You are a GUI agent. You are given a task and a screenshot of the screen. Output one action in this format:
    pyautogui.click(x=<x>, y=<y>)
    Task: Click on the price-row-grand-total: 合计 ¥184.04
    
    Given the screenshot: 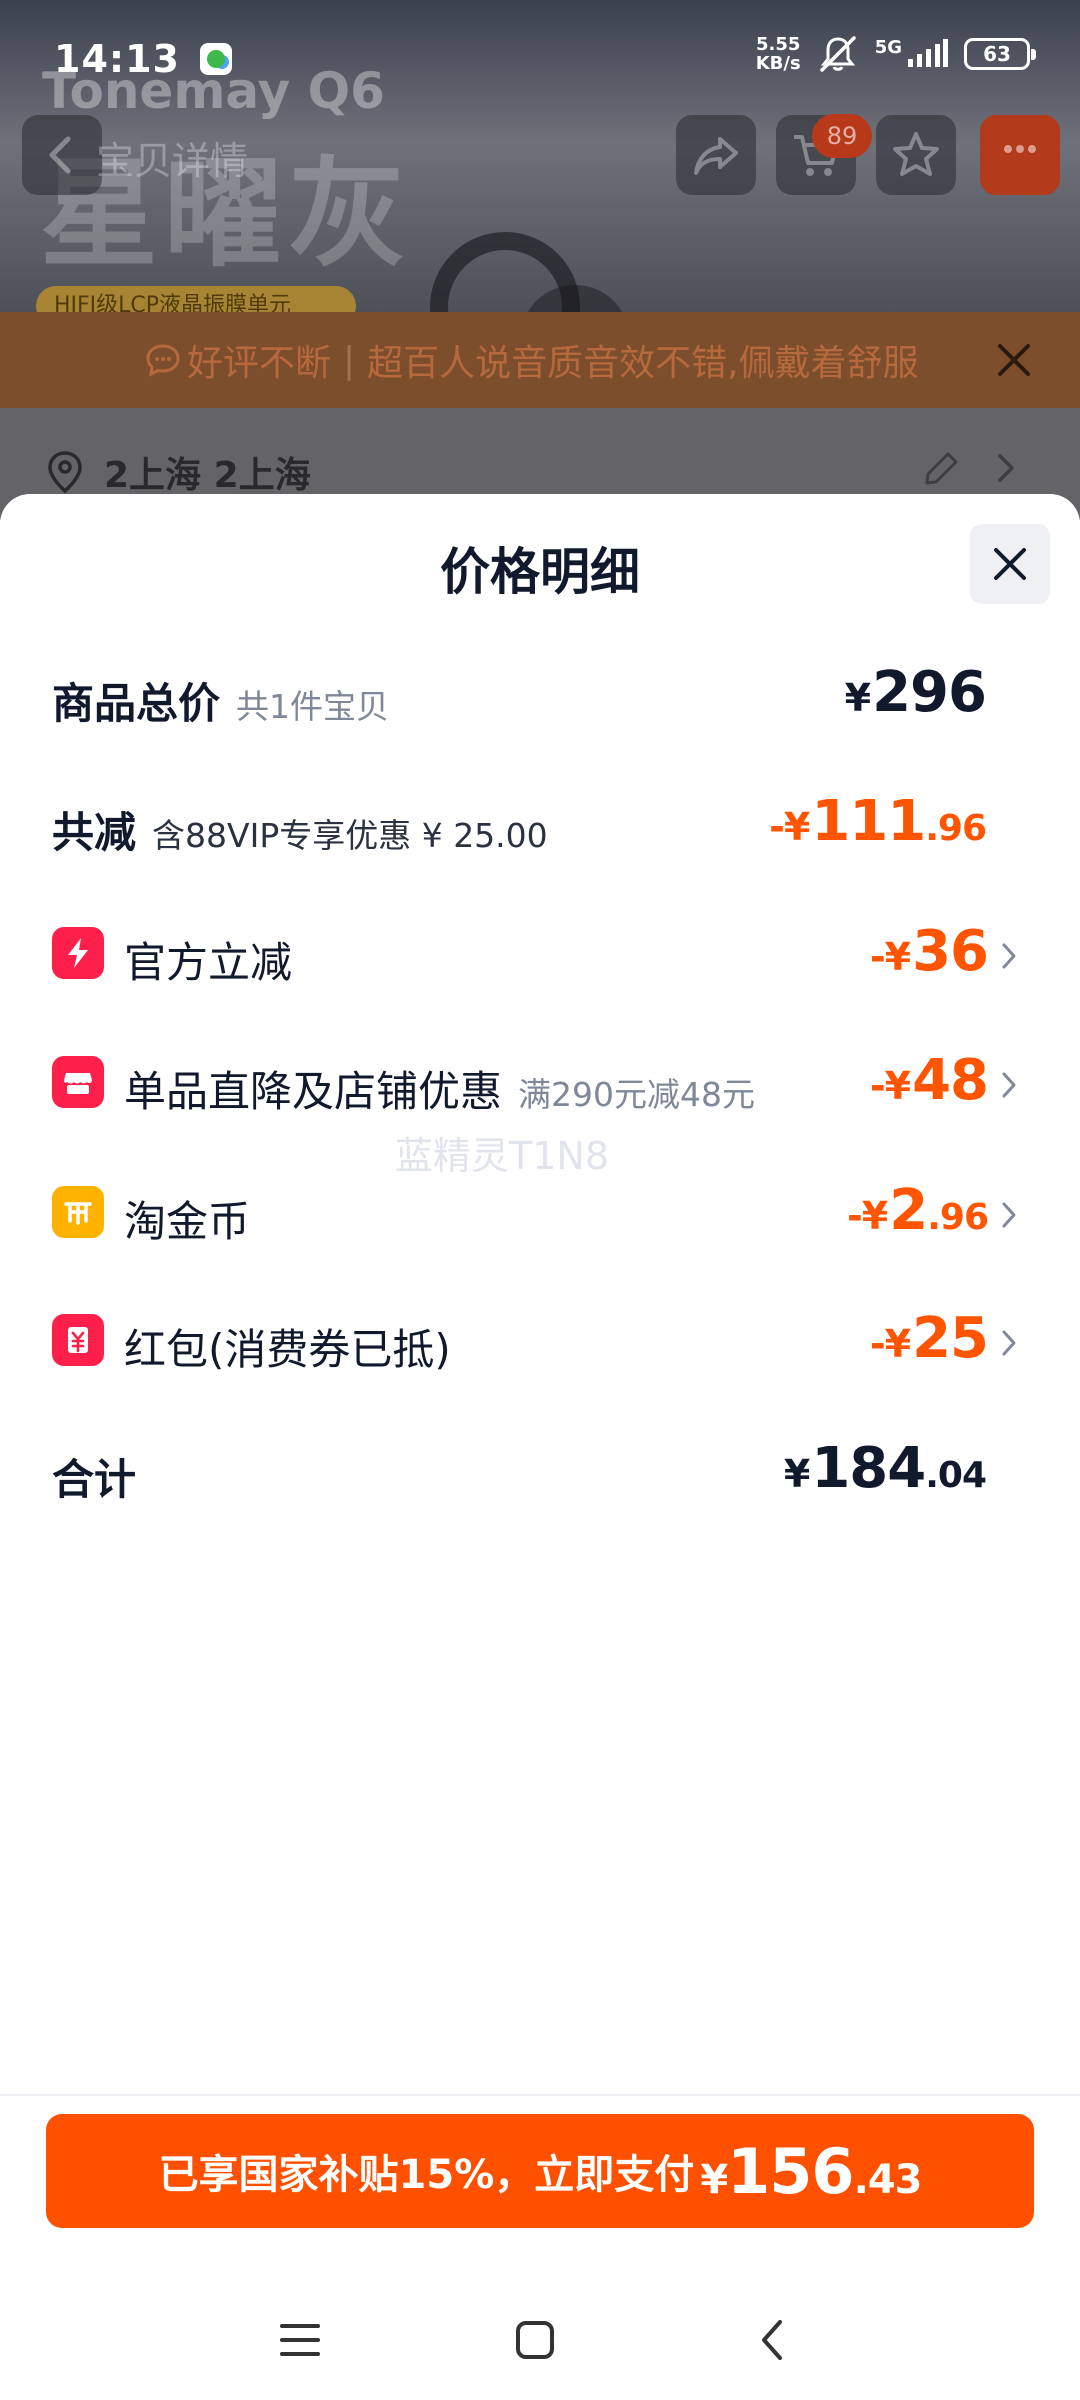 What is the action you would take?
    pyautogui.click(x=540, y=1472)
    